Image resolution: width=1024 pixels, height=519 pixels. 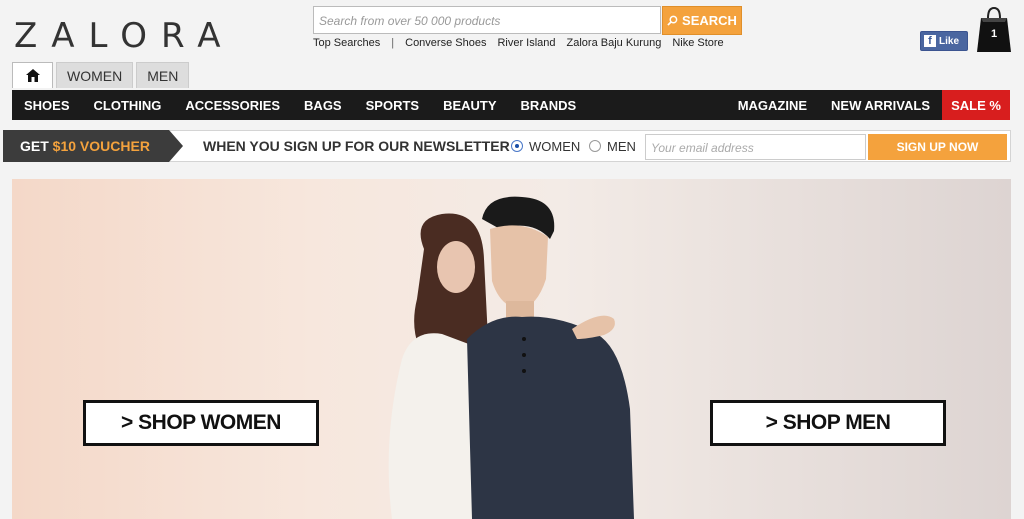 What do you see at coordinates (595, 146) in the screenshot?
I see `radio-men` at bounding box center [595, 146].